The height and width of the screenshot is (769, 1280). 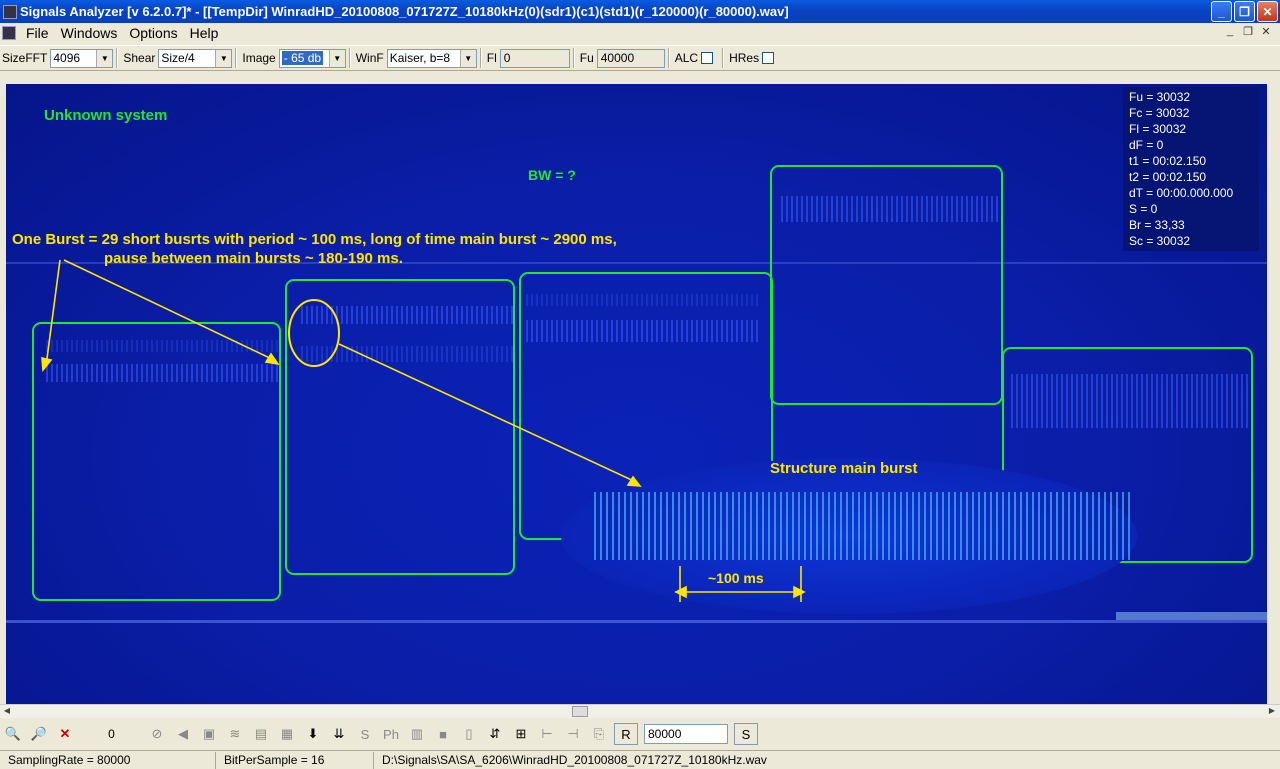 I want to click on window-function-select: Kaiser, b=8 ▼, so click(x=431, y=58).